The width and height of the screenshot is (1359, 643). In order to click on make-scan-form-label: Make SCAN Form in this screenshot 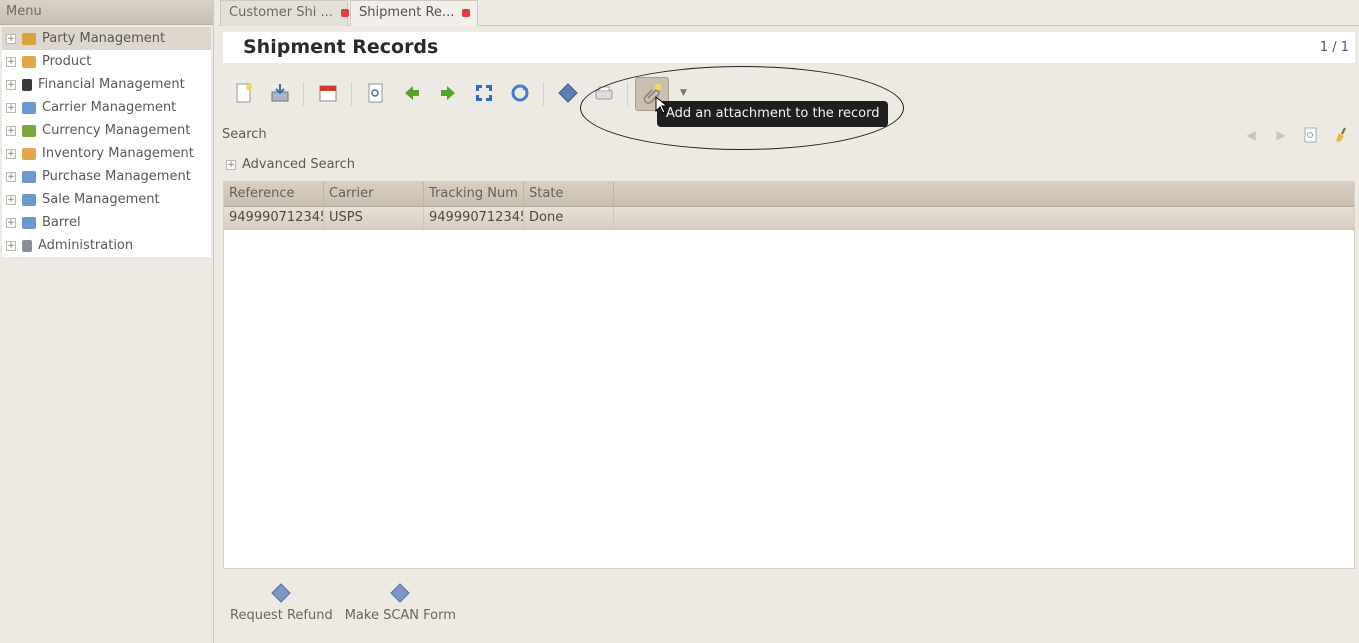, I will do `click(400, 615)`.